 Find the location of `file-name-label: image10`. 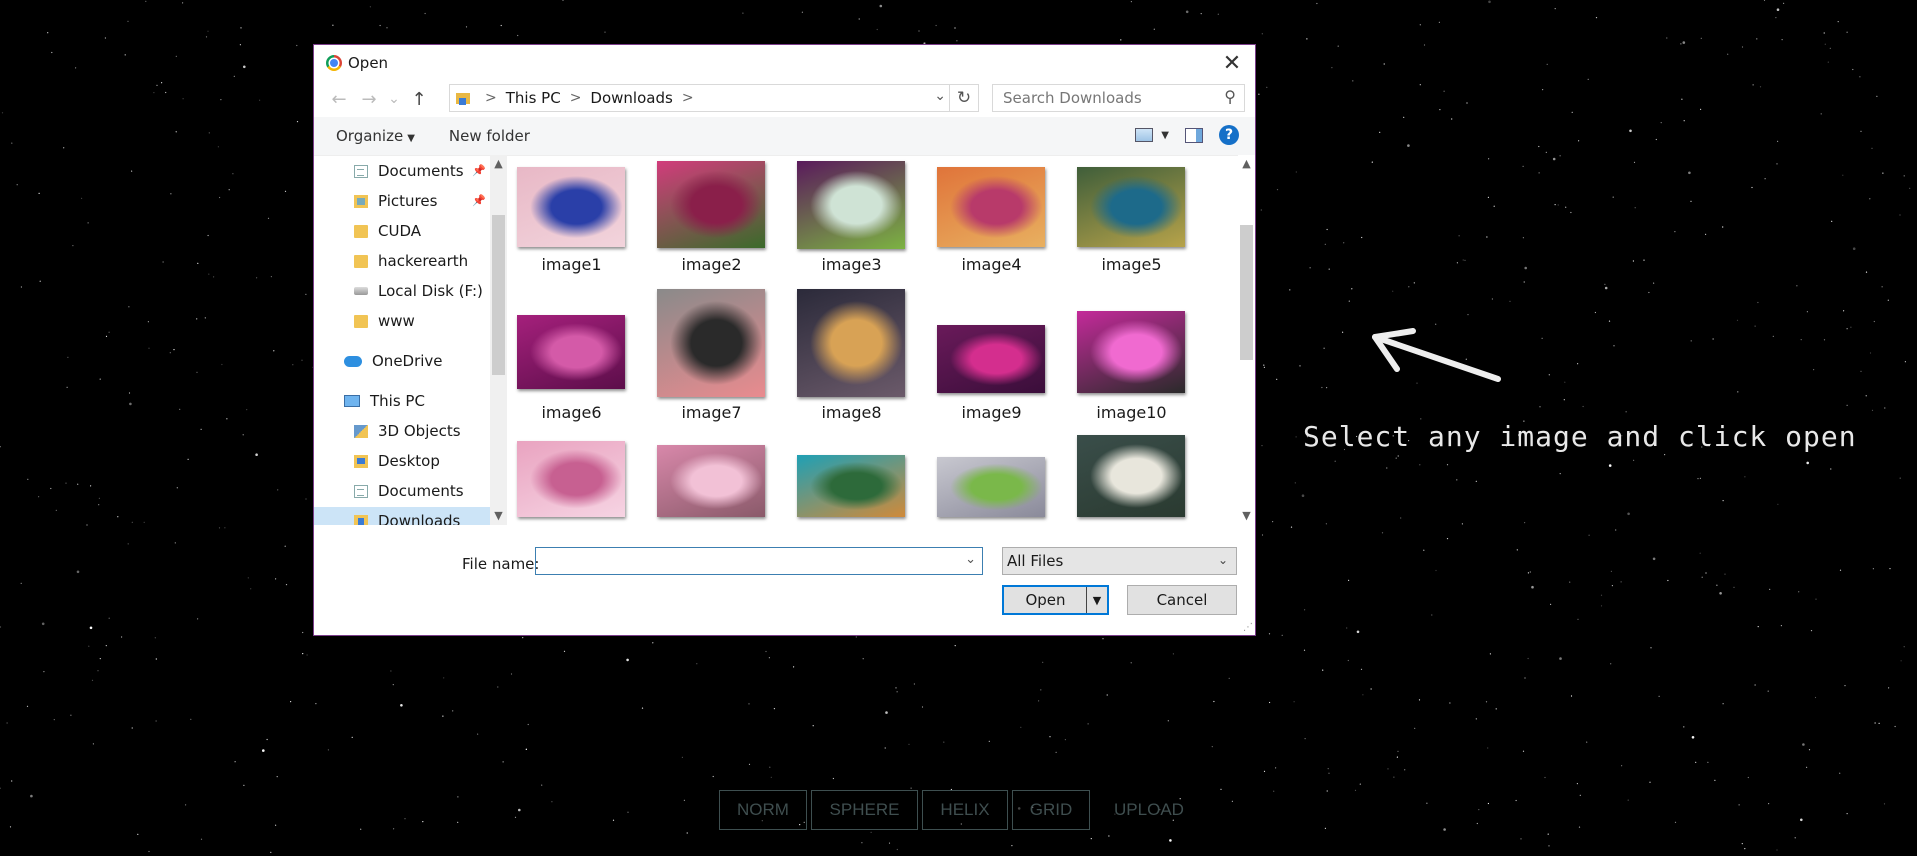

file-name-label: image10 is located at coordinates (1131, 412).